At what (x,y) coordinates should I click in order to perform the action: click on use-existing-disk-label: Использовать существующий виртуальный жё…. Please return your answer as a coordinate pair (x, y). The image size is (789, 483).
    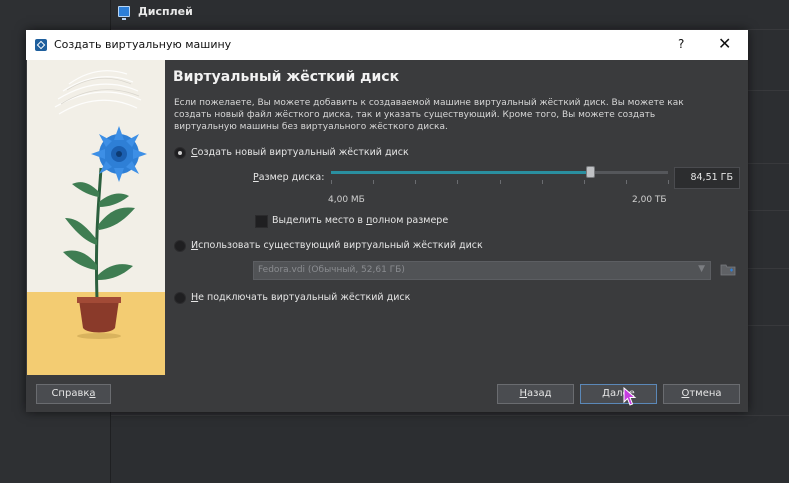
    Looking at the image, I should click on (337, 245).